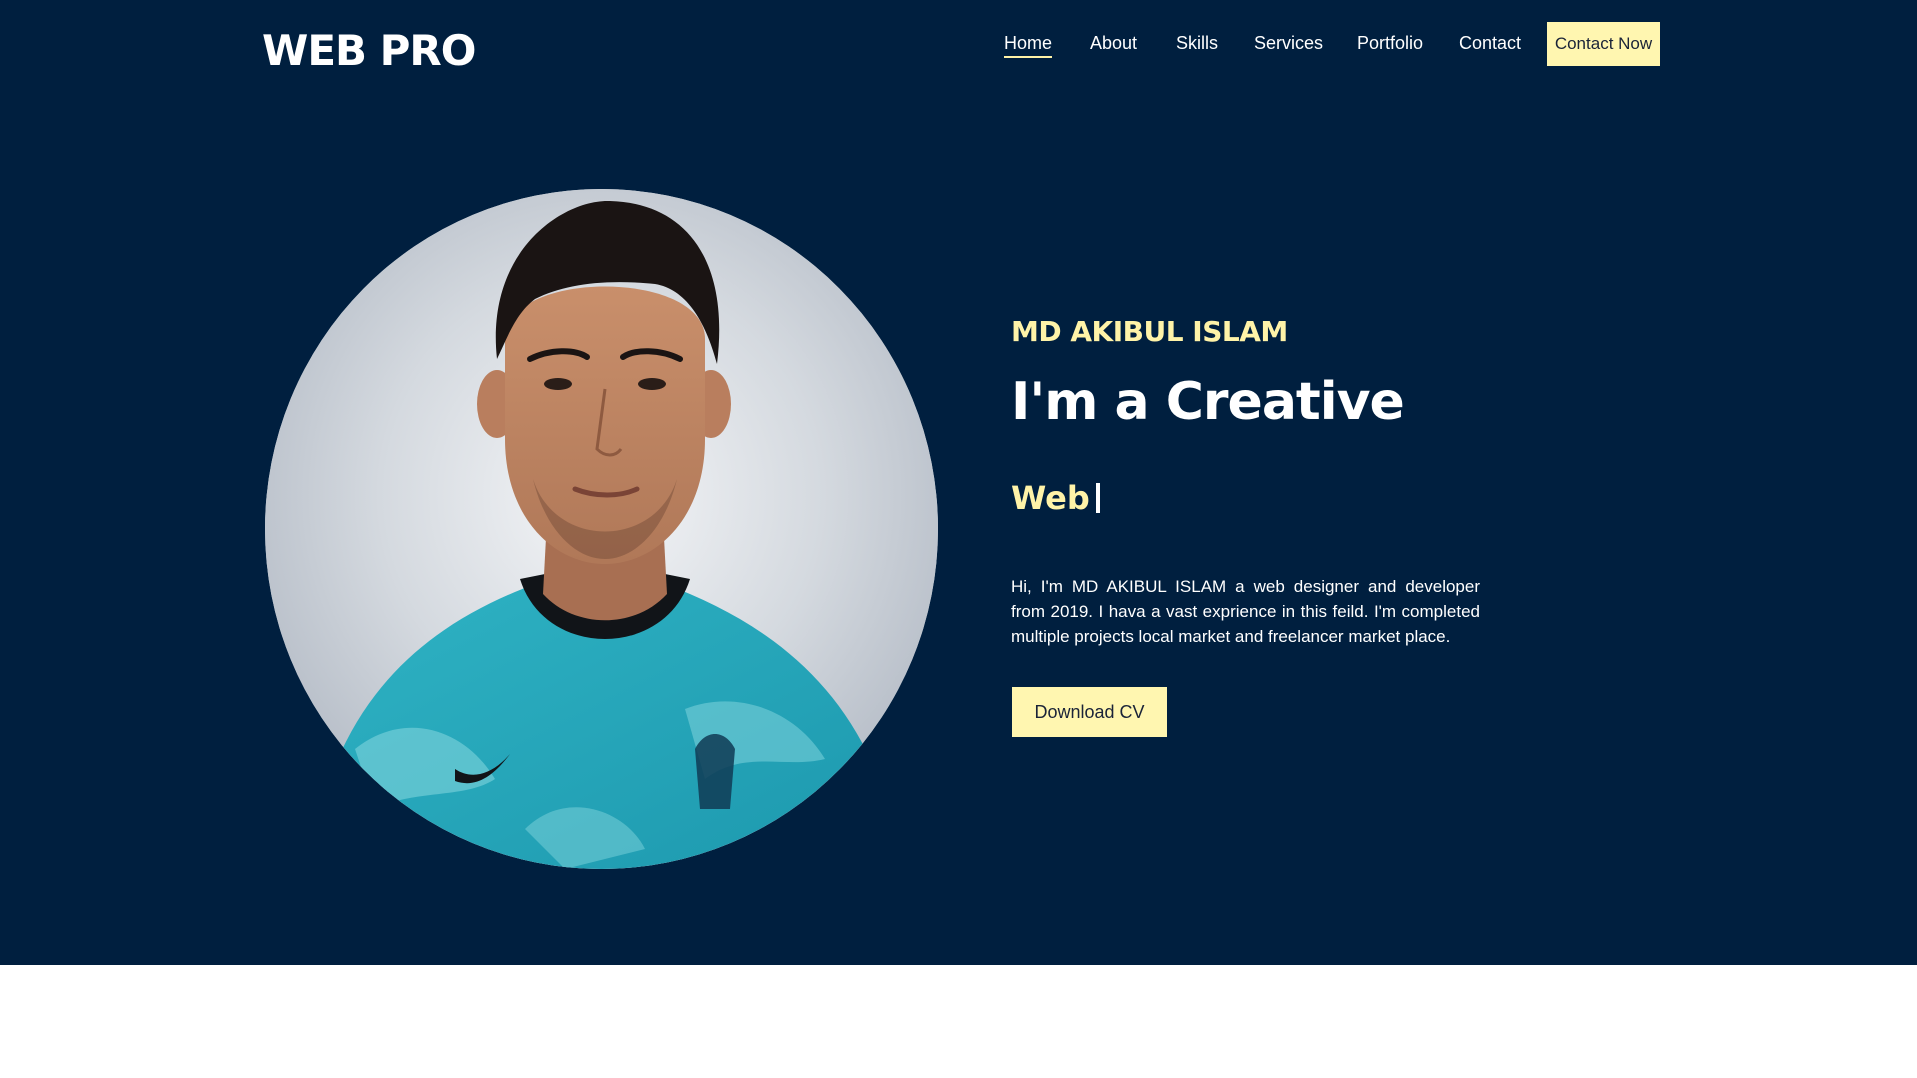 This screenshot has height=1078, width=1917. Describe the element at coordinates (369, 51) in the screenshot. I see `brand-logo: WEB PRO` at that location.